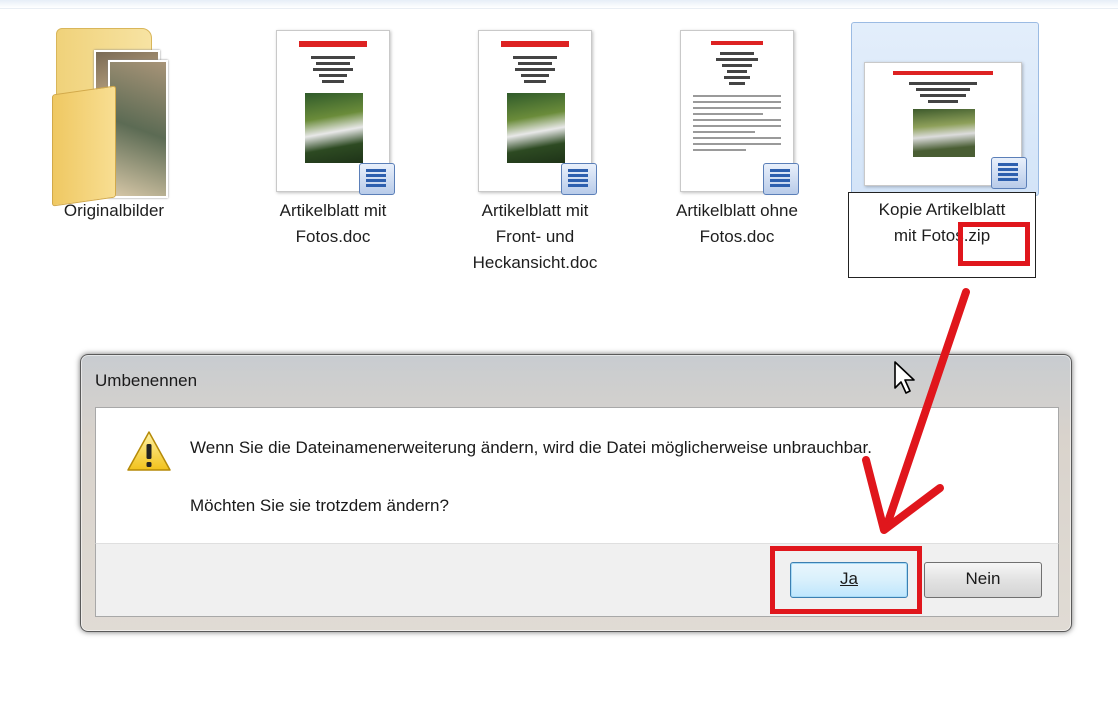 The height and width of the screenshot is (720, 1118). Describe the element at coordinates (319, 505) in the screenshot. I see `dialog-question: Möchten Sie sie trotzdem ändern?` at that location.